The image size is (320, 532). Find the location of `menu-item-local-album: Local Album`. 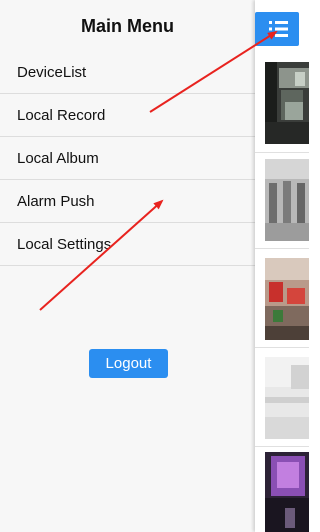

menu-item-local-album: Local Album is located at coordinates (127, 158).